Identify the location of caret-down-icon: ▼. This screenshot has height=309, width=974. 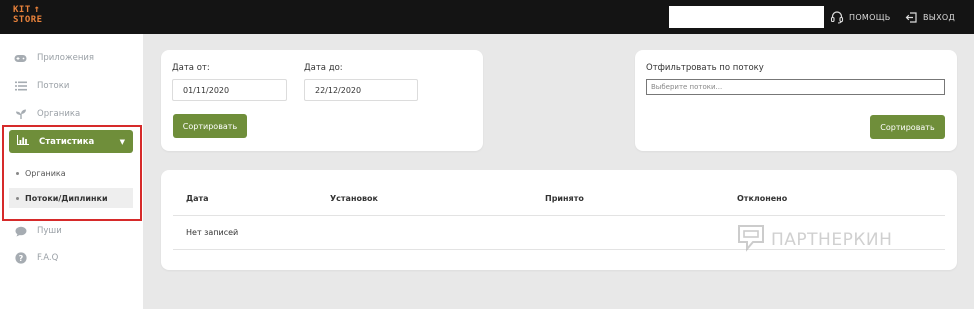
(122, 141).